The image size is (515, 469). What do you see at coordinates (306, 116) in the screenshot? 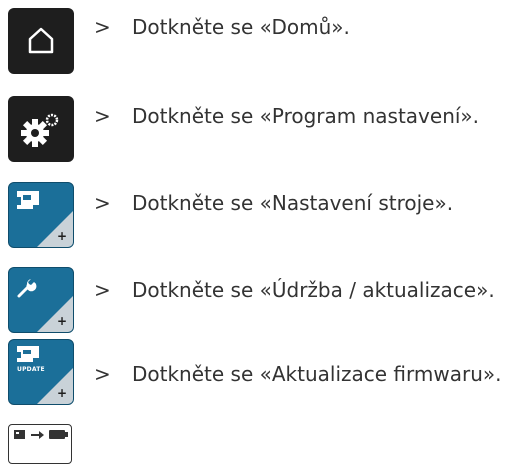
I see `step-text: Dotkněte se «Program nastavení».` at bounding box center [306, 116].